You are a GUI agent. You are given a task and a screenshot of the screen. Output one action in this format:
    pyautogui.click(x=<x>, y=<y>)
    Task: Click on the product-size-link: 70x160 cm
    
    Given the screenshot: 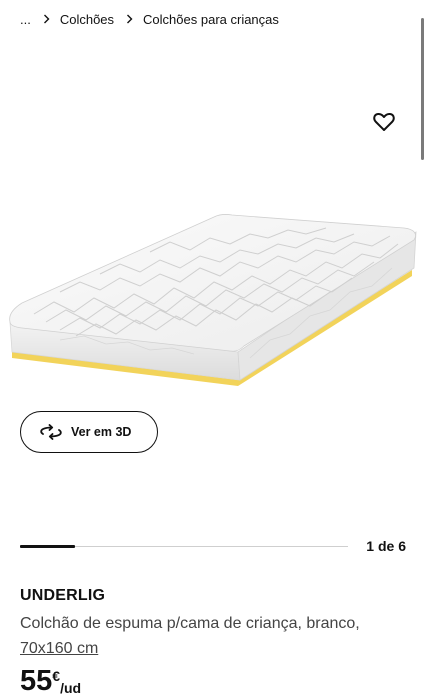 What is the action you would take?
    pyautogui.click(x=59, y=648)
    